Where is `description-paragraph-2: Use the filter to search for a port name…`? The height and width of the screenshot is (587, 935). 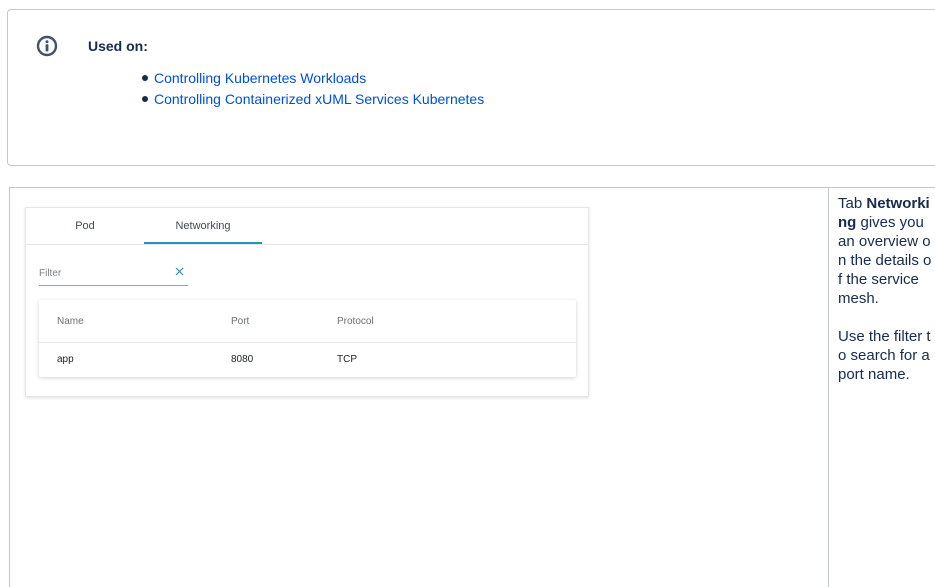
description-paragraph-2: Use the filter to search for a port name… is located at coordinates (884, 355).